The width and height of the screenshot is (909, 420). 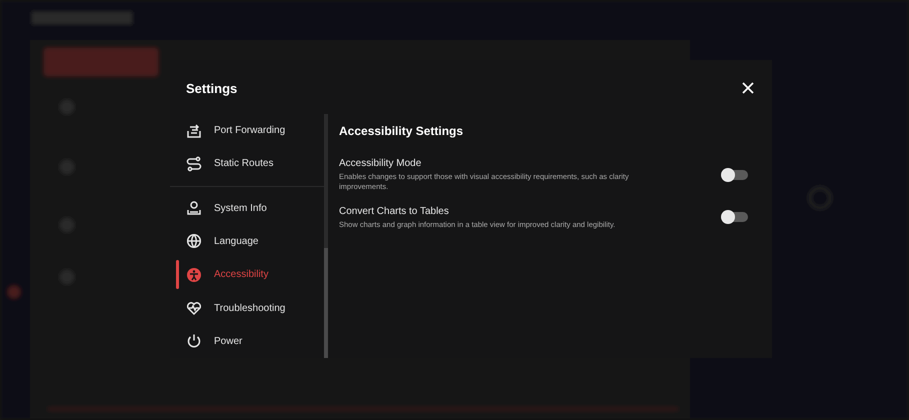 What do you see at coordinates (249, 341) in the screenshot?
I see `nav-item: Power` at bounding box center [249, 341].